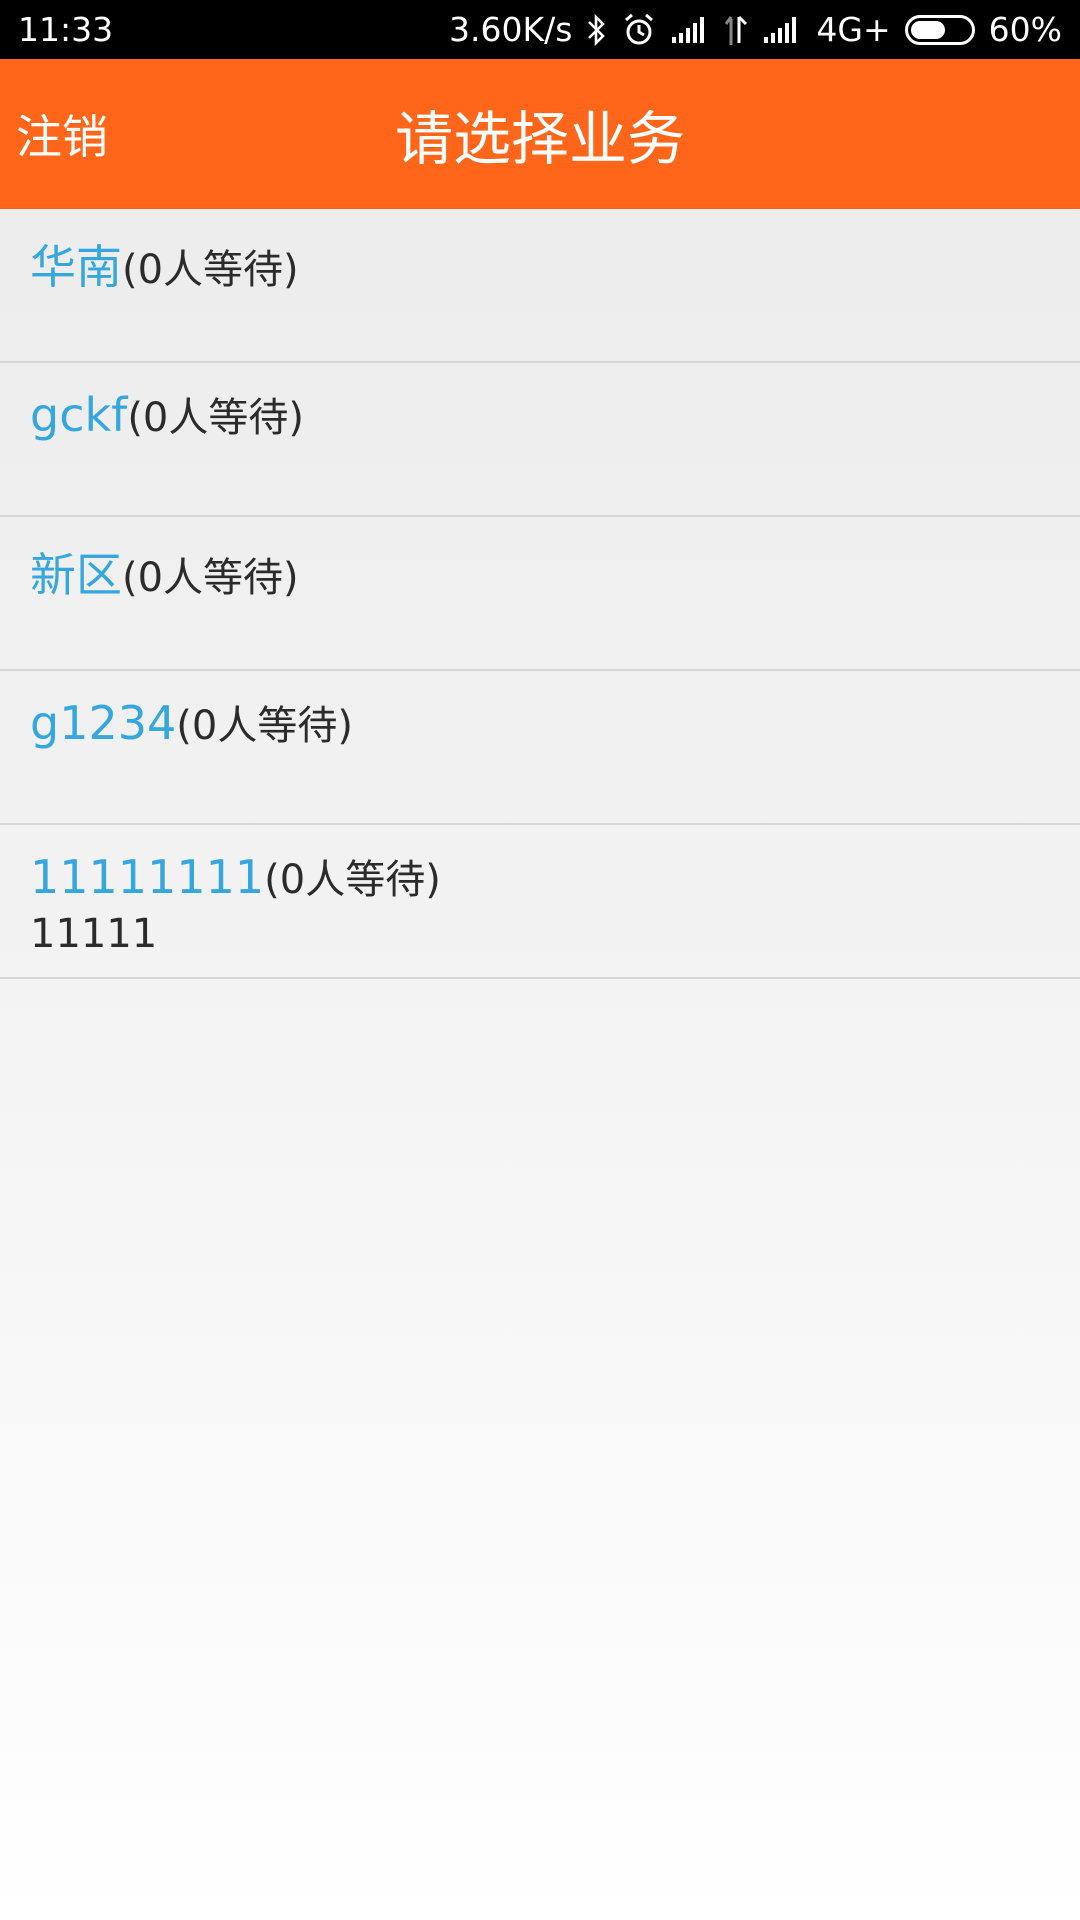 The width and height of the screenshot is (1080, 1920). Describe the element at coordinates (540, 264) in the screenshot. I see `item-title: 华南 (0人等待)` at that location.